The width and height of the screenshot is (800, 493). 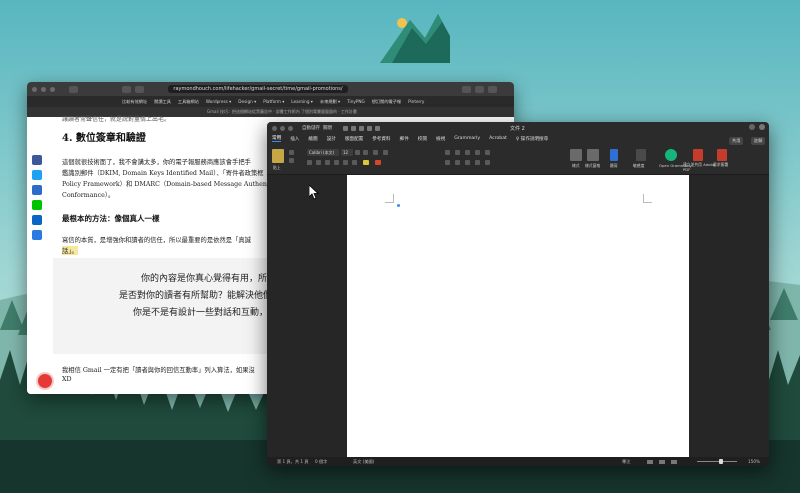 What do you see at coordinates (381, 139) in the screenshot?
I see `tab-references: 參考資料` at bounding box center [381, 139].